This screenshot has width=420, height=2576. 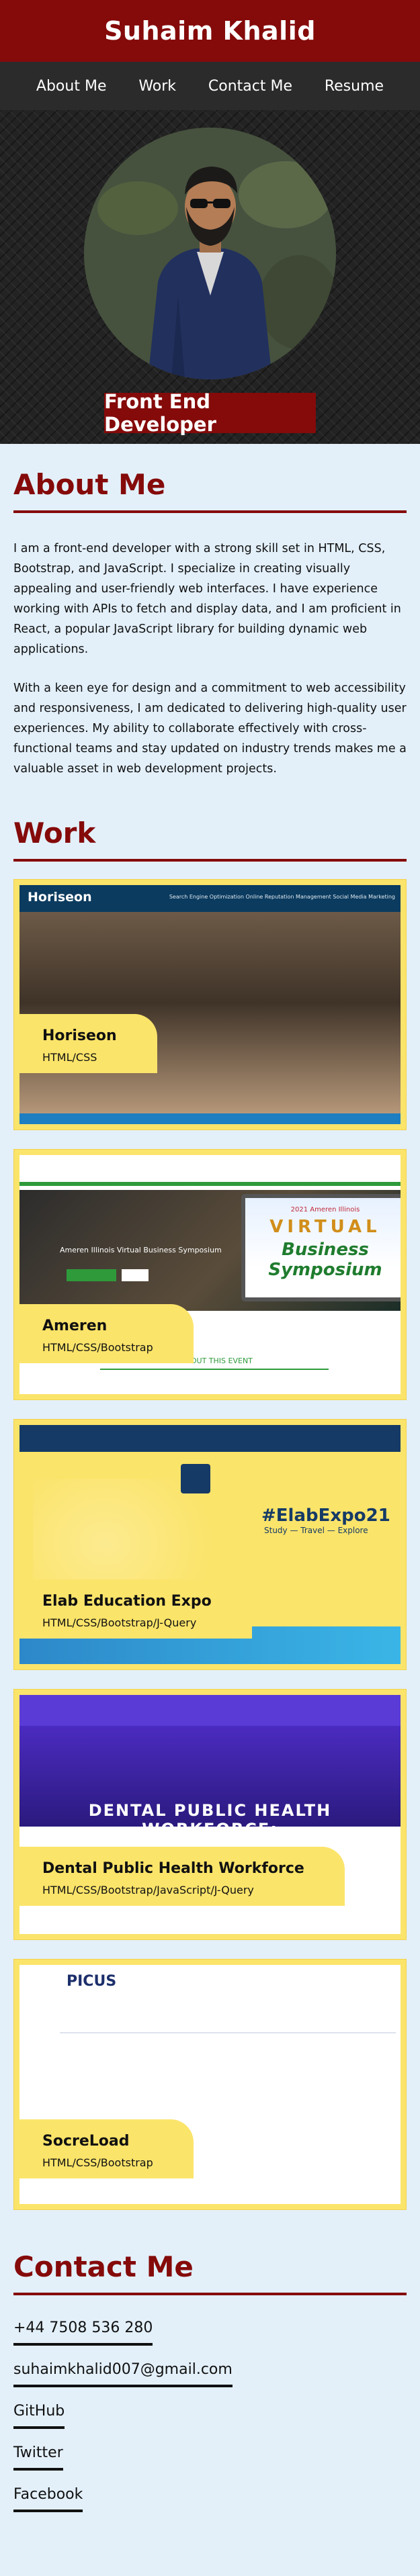 What do you see at coordinates (60, 897) in the screenshot?
I see `shot-brand: Horiseon` at bounding box center [60, 897].